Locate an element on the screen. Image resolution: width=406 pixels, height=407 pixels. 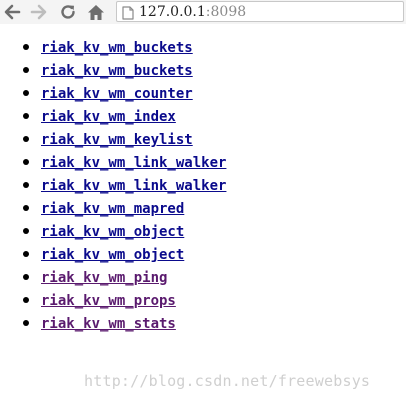
browser-toolbar: 127.0.0.1:8098 is located at coordinates (203, 12).